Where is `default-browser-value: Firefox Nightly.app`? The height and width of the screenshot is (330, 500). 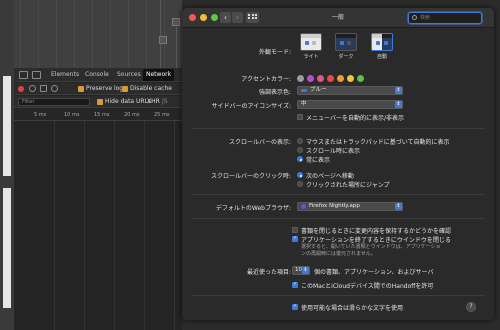 default-browser-value: Firefox Nightly.app is located at coordinates (334, 206).